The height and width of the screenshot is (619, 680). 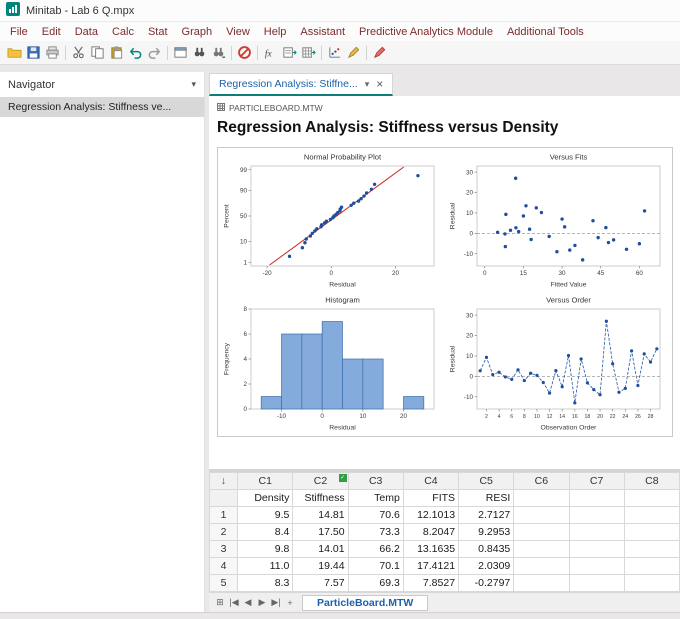 What do you see at coordinates (97, 52) in the screenshot?
I see `copy-icon` at bounding box center [97, 52].